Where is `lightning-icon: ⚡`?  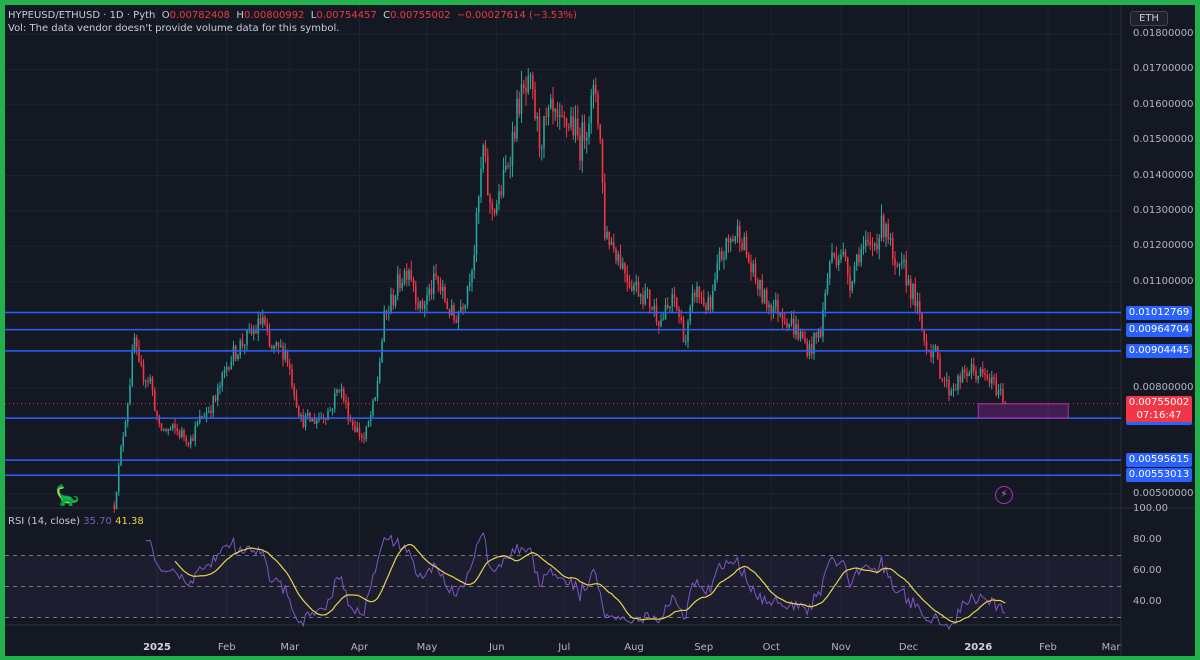
lightning-icon: ⚡ is located at coordinates (1004, 495).